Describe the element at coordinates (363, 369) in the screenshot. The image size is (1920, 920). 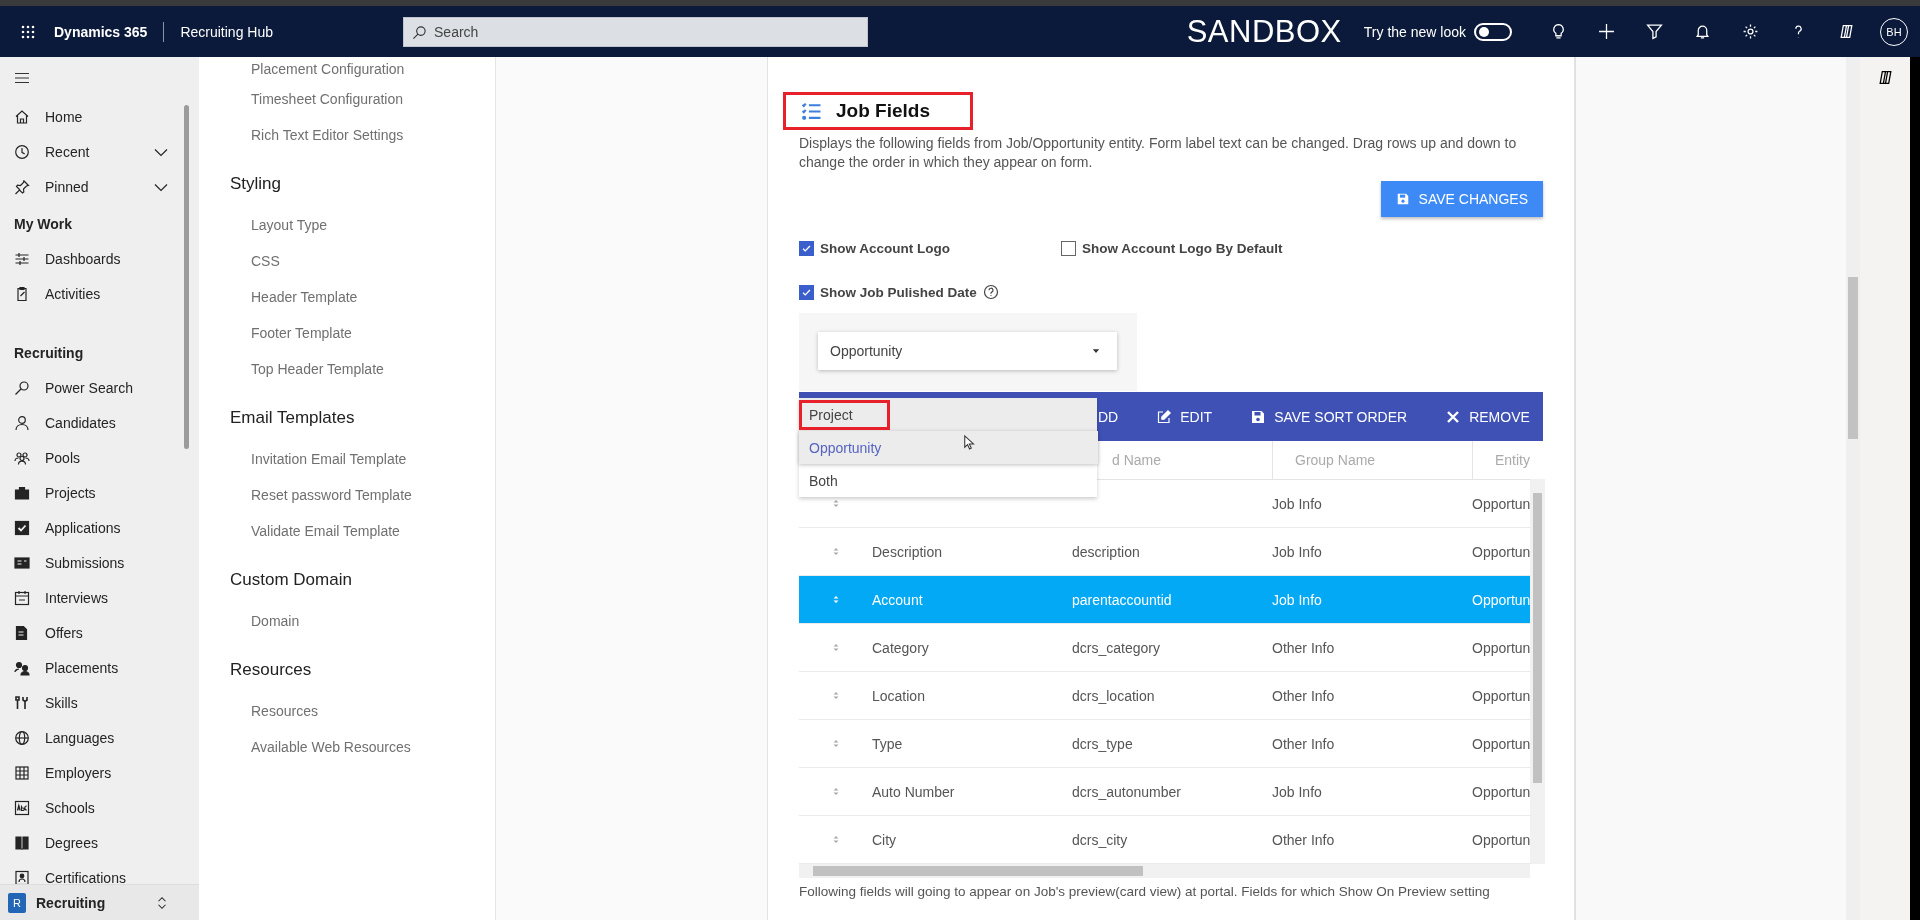
I see `settings-link: Top Header Template` at that location.